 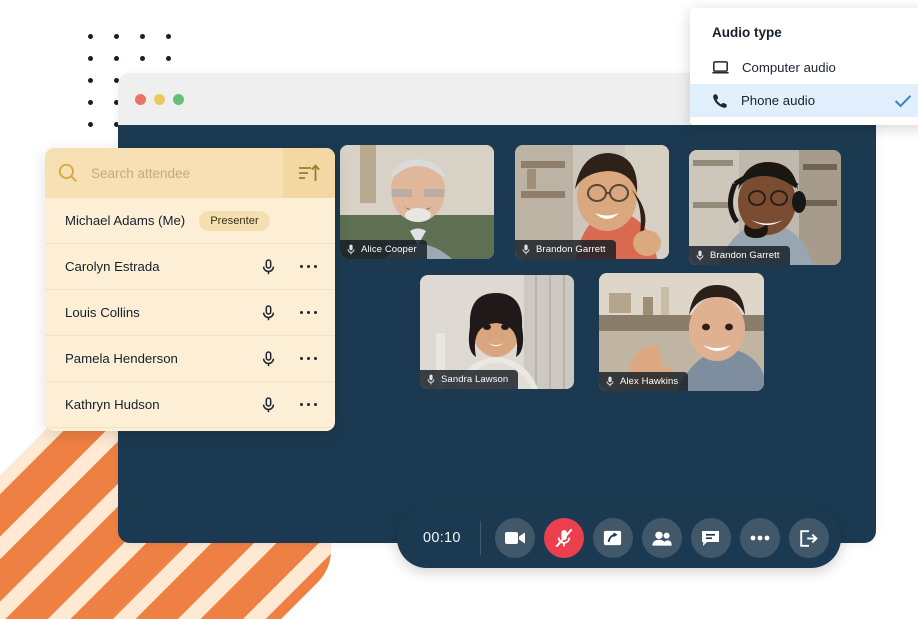 I want to click on audio-type-title: Audio type, so click(x=747, y=32).